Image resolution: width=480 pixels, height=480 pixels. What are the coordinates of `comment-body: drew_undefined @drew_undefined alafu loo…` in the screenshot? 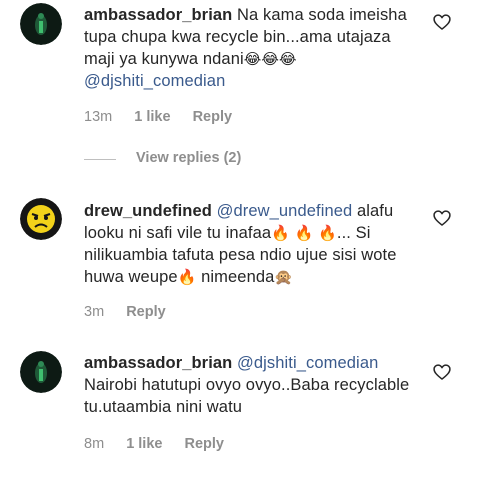 It's located at (249, 244).